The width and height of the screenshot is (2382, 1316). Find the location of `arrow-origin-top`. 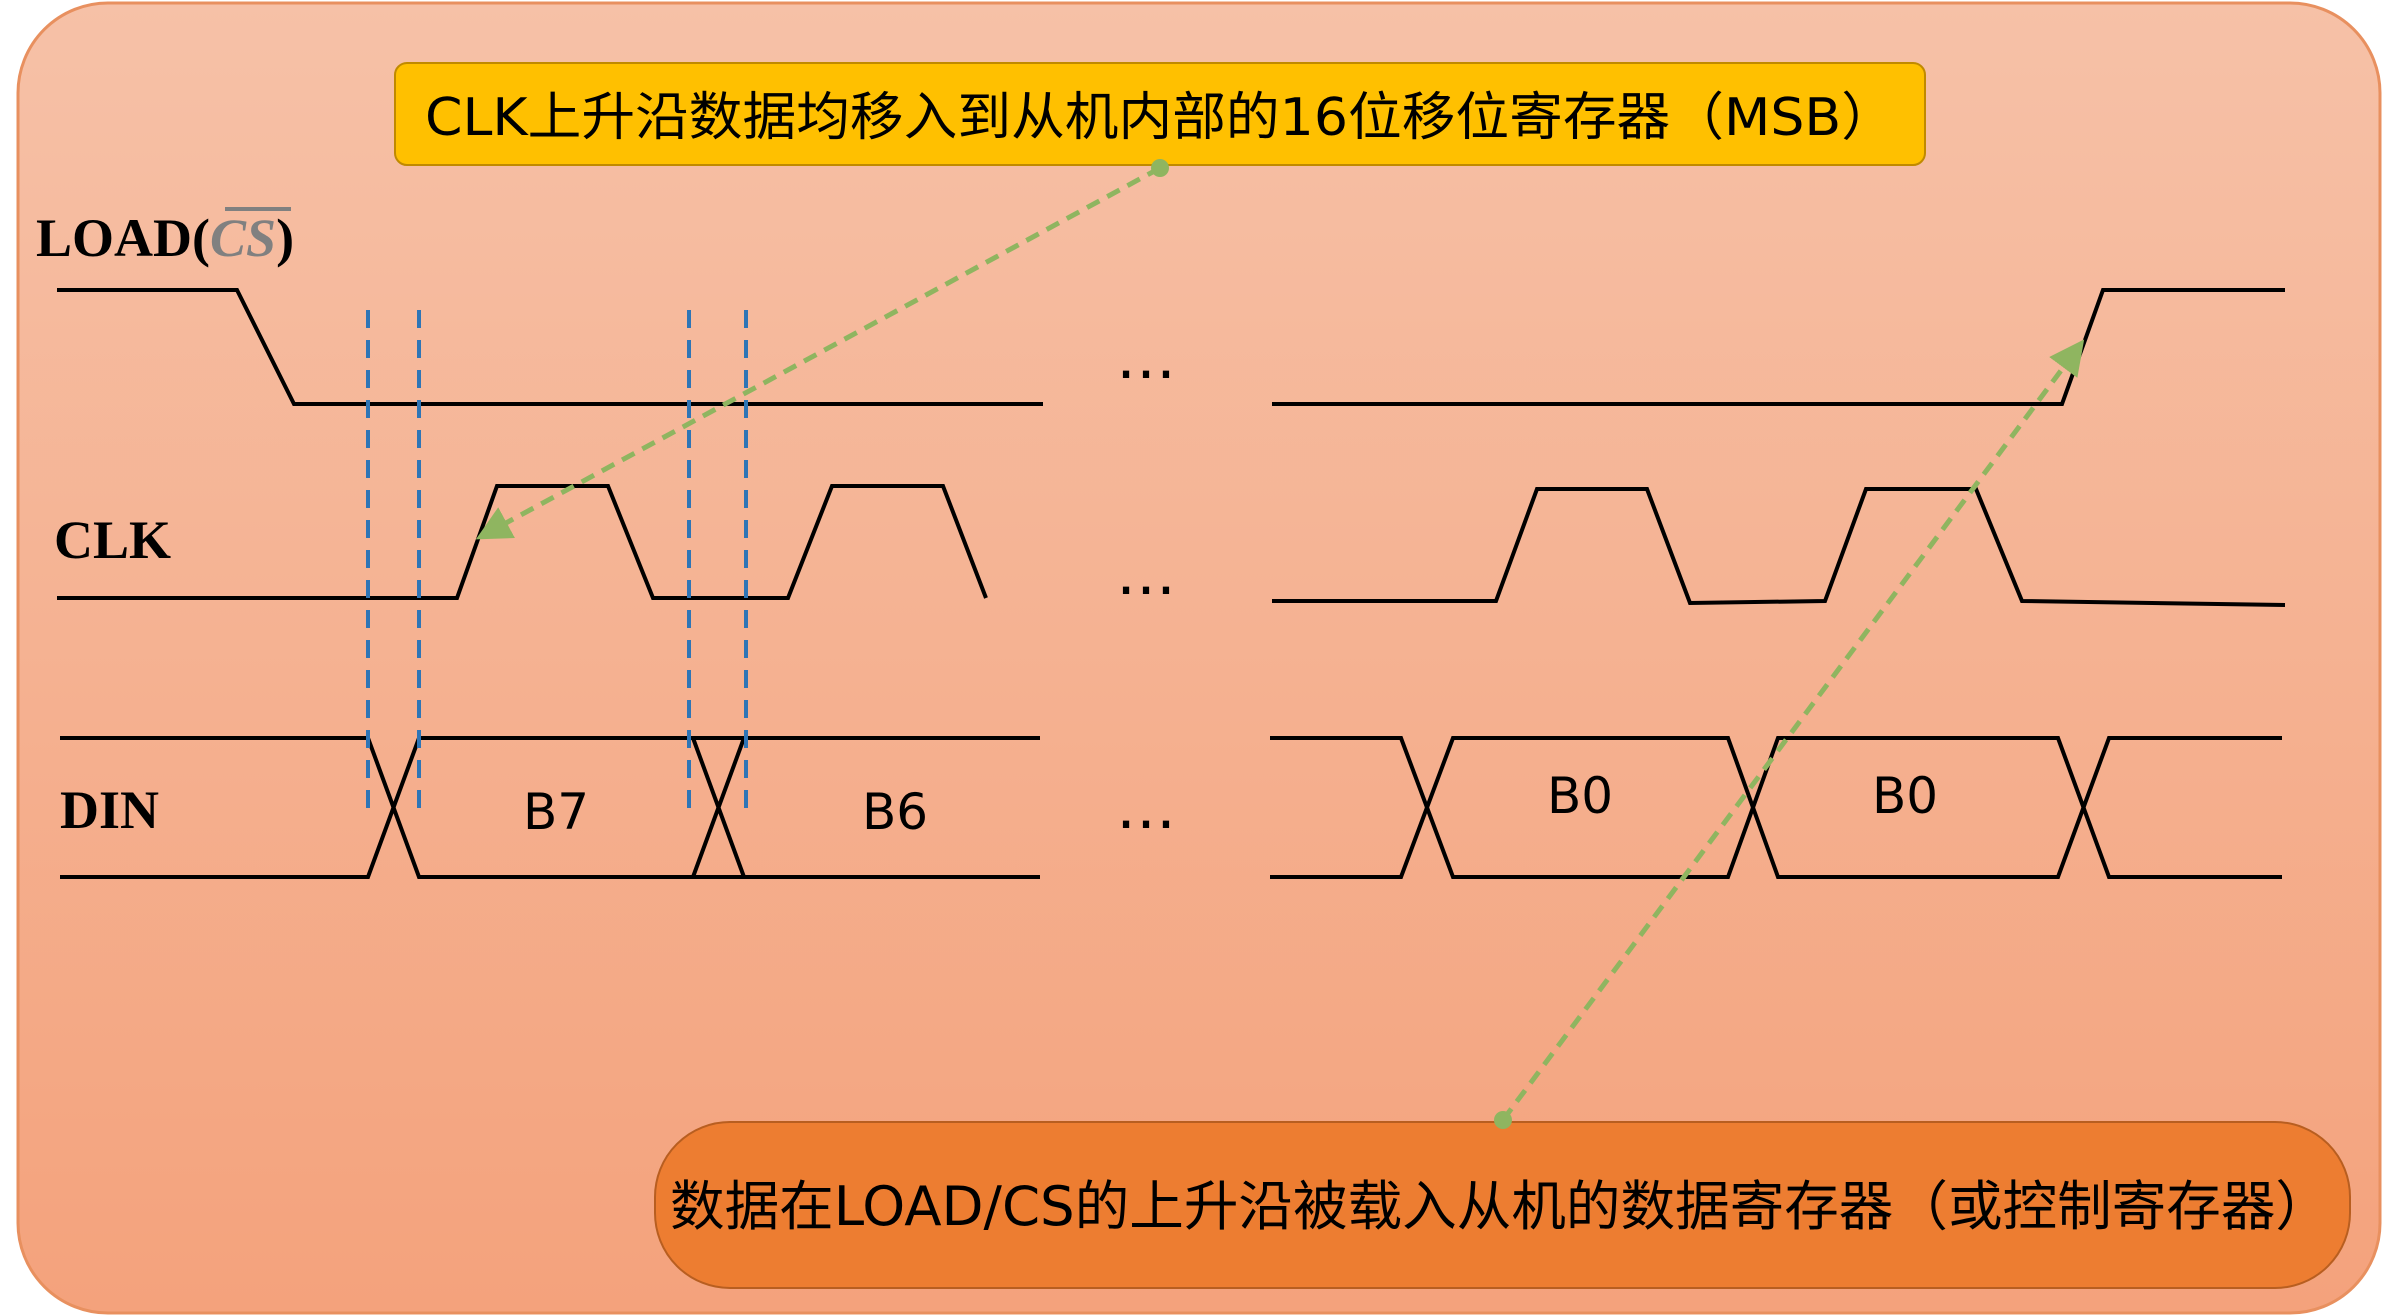

arrow-origin-top is located at coordinates (1160, 168).